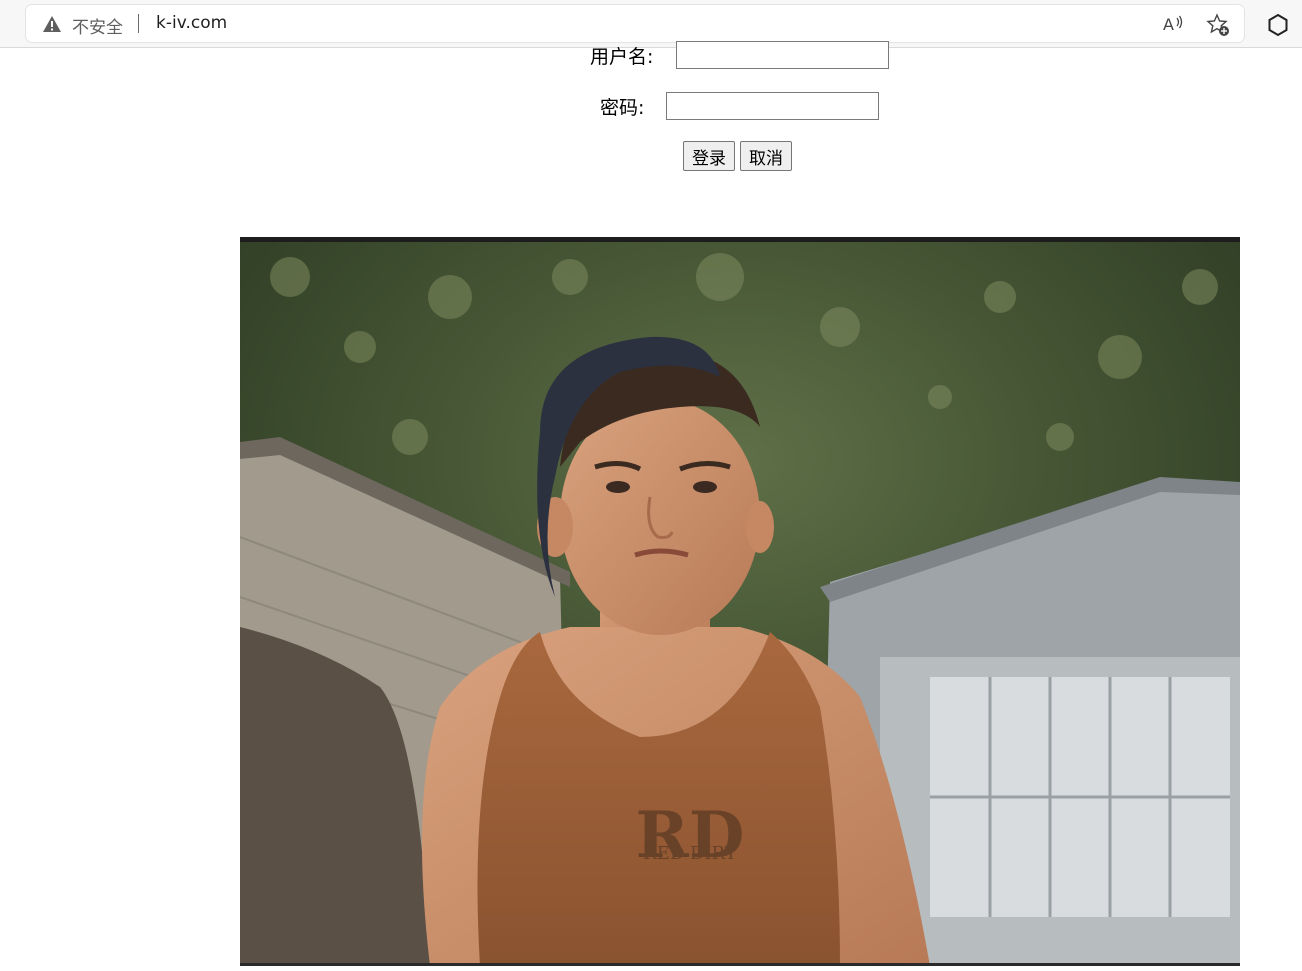 Image resolution: width=1302 pixels, height=971 pixels. I want to click on read-aloud-icon: A, so click(1173, 24).